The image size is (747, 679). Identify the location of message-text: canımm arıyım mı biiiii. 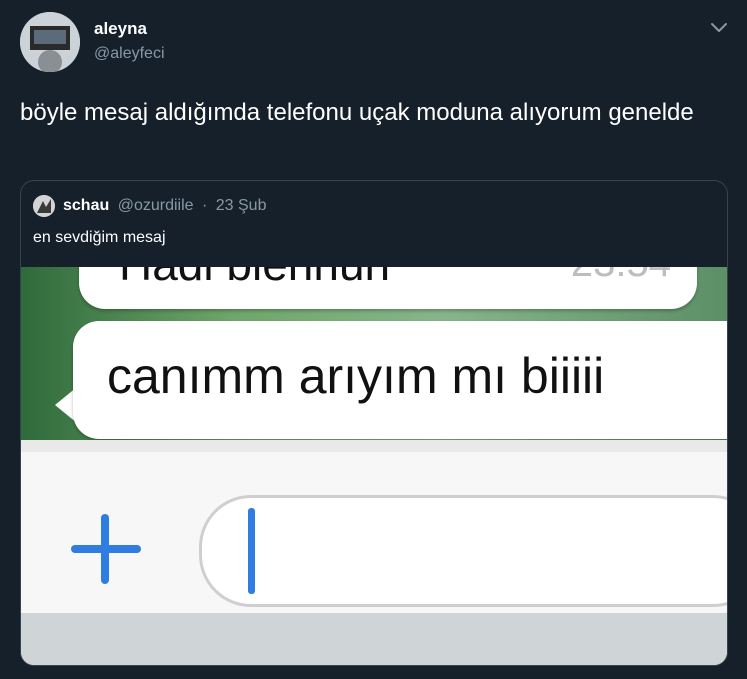
(356, 376).